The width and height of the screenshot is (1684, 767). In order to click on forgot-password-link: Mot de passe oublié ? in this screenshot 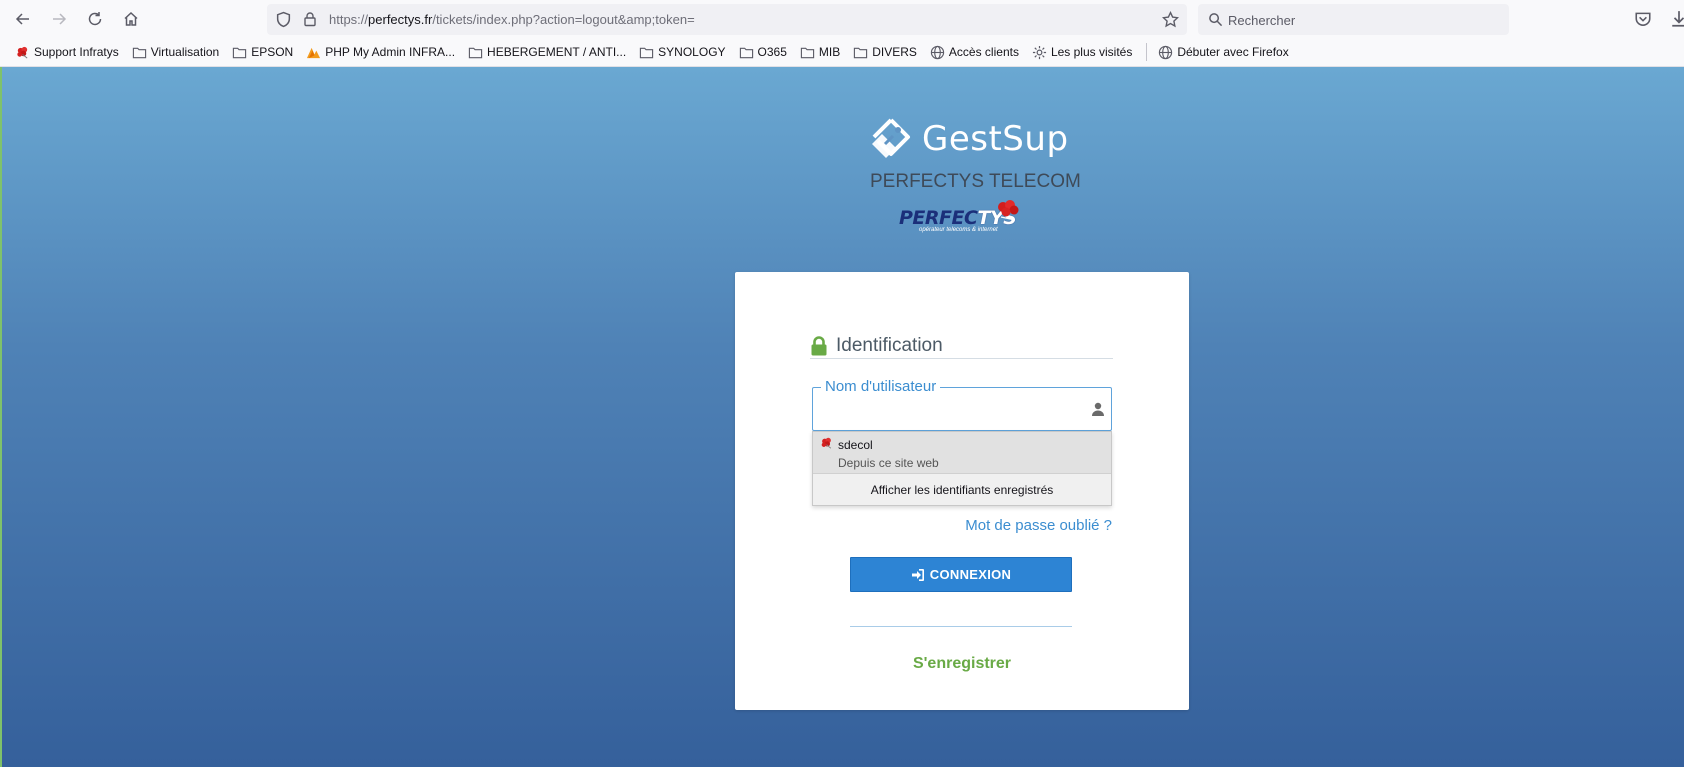, I will do `click(1038, 525)`.